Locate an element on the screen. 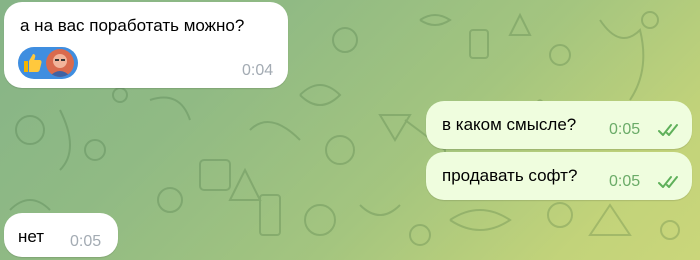 The height and width of the screenshot is (260, 700). message-time: 0:04 is located at coordinates (258, 70).